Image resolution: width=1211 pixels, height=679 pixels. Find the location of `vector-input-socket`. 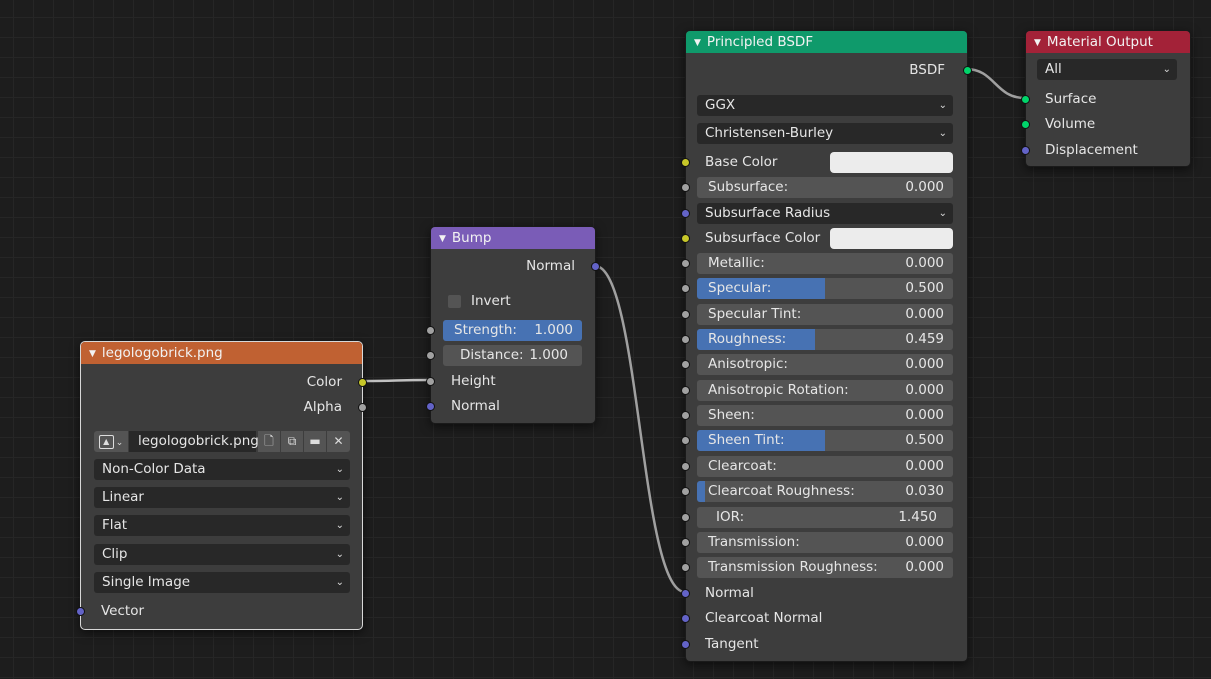

vector-input-socket is located at coordinates (80, 611).